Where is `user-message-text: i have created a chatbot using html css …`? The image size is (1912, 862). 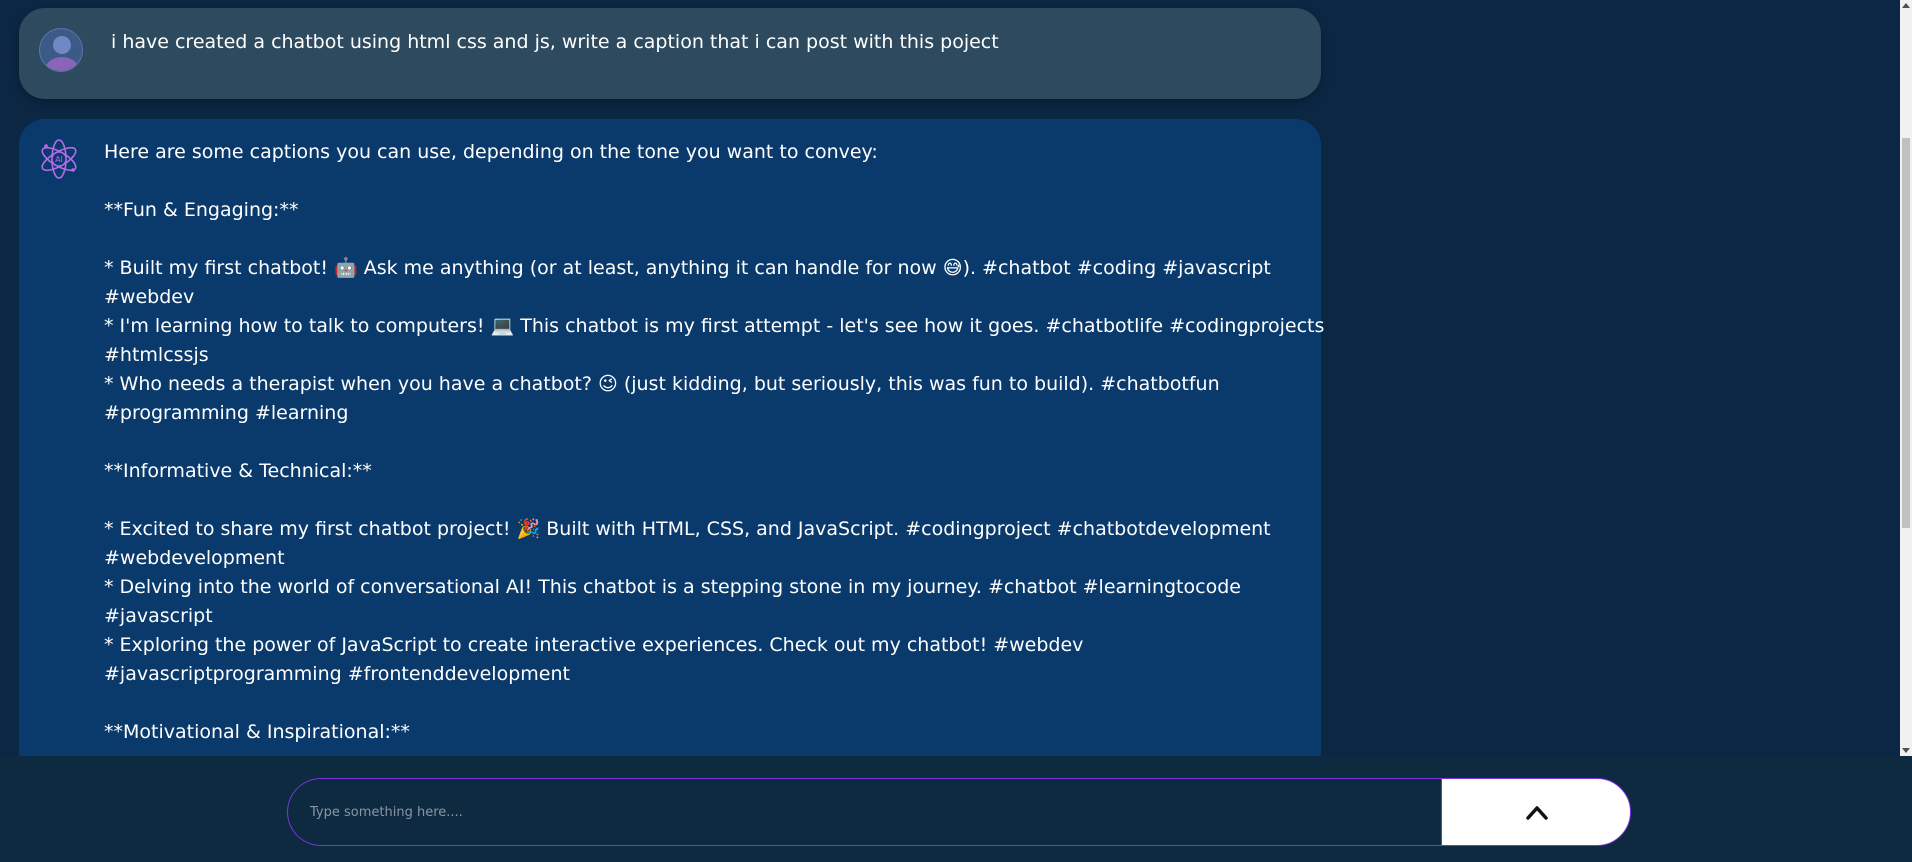 user-message-text: i have created a chatbot using html css … is located at coordinates (555, 42).